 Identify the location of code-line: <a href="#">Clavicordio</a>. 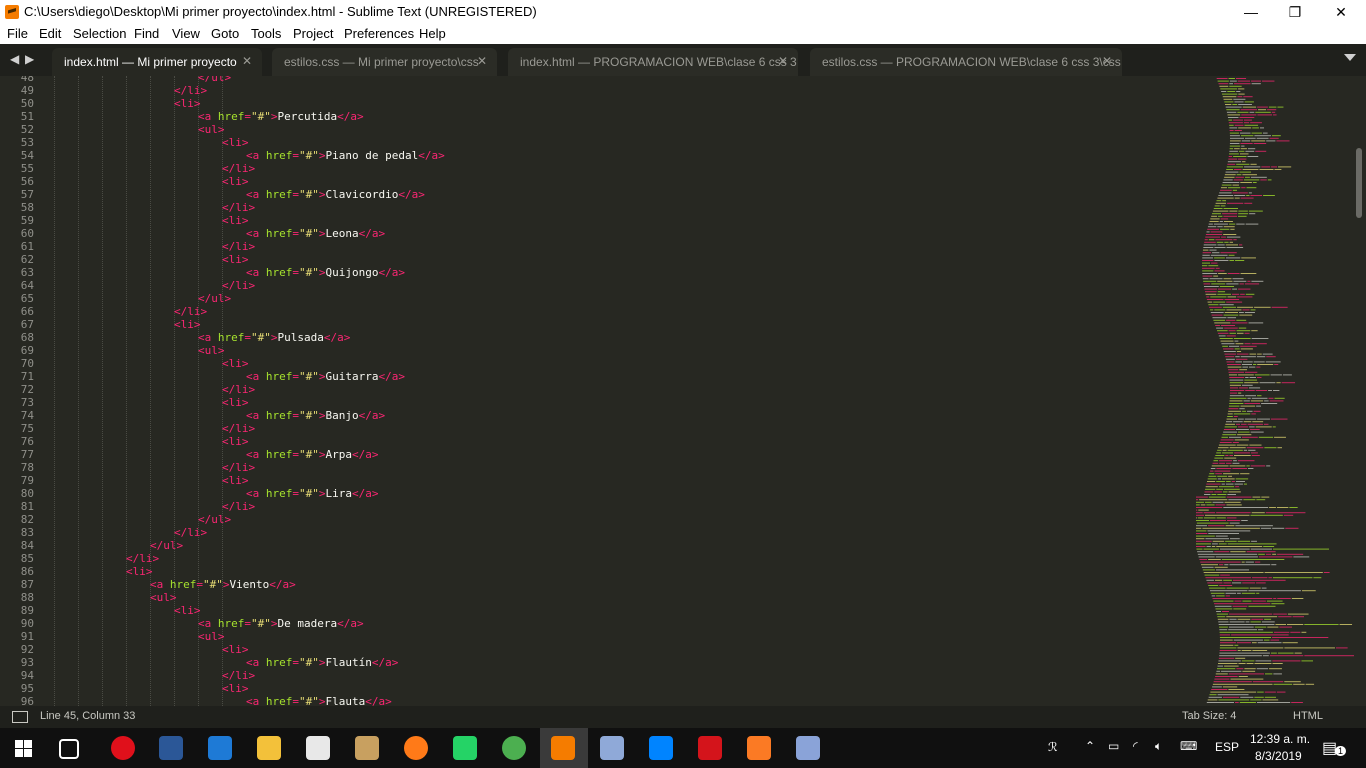
(335, 194).